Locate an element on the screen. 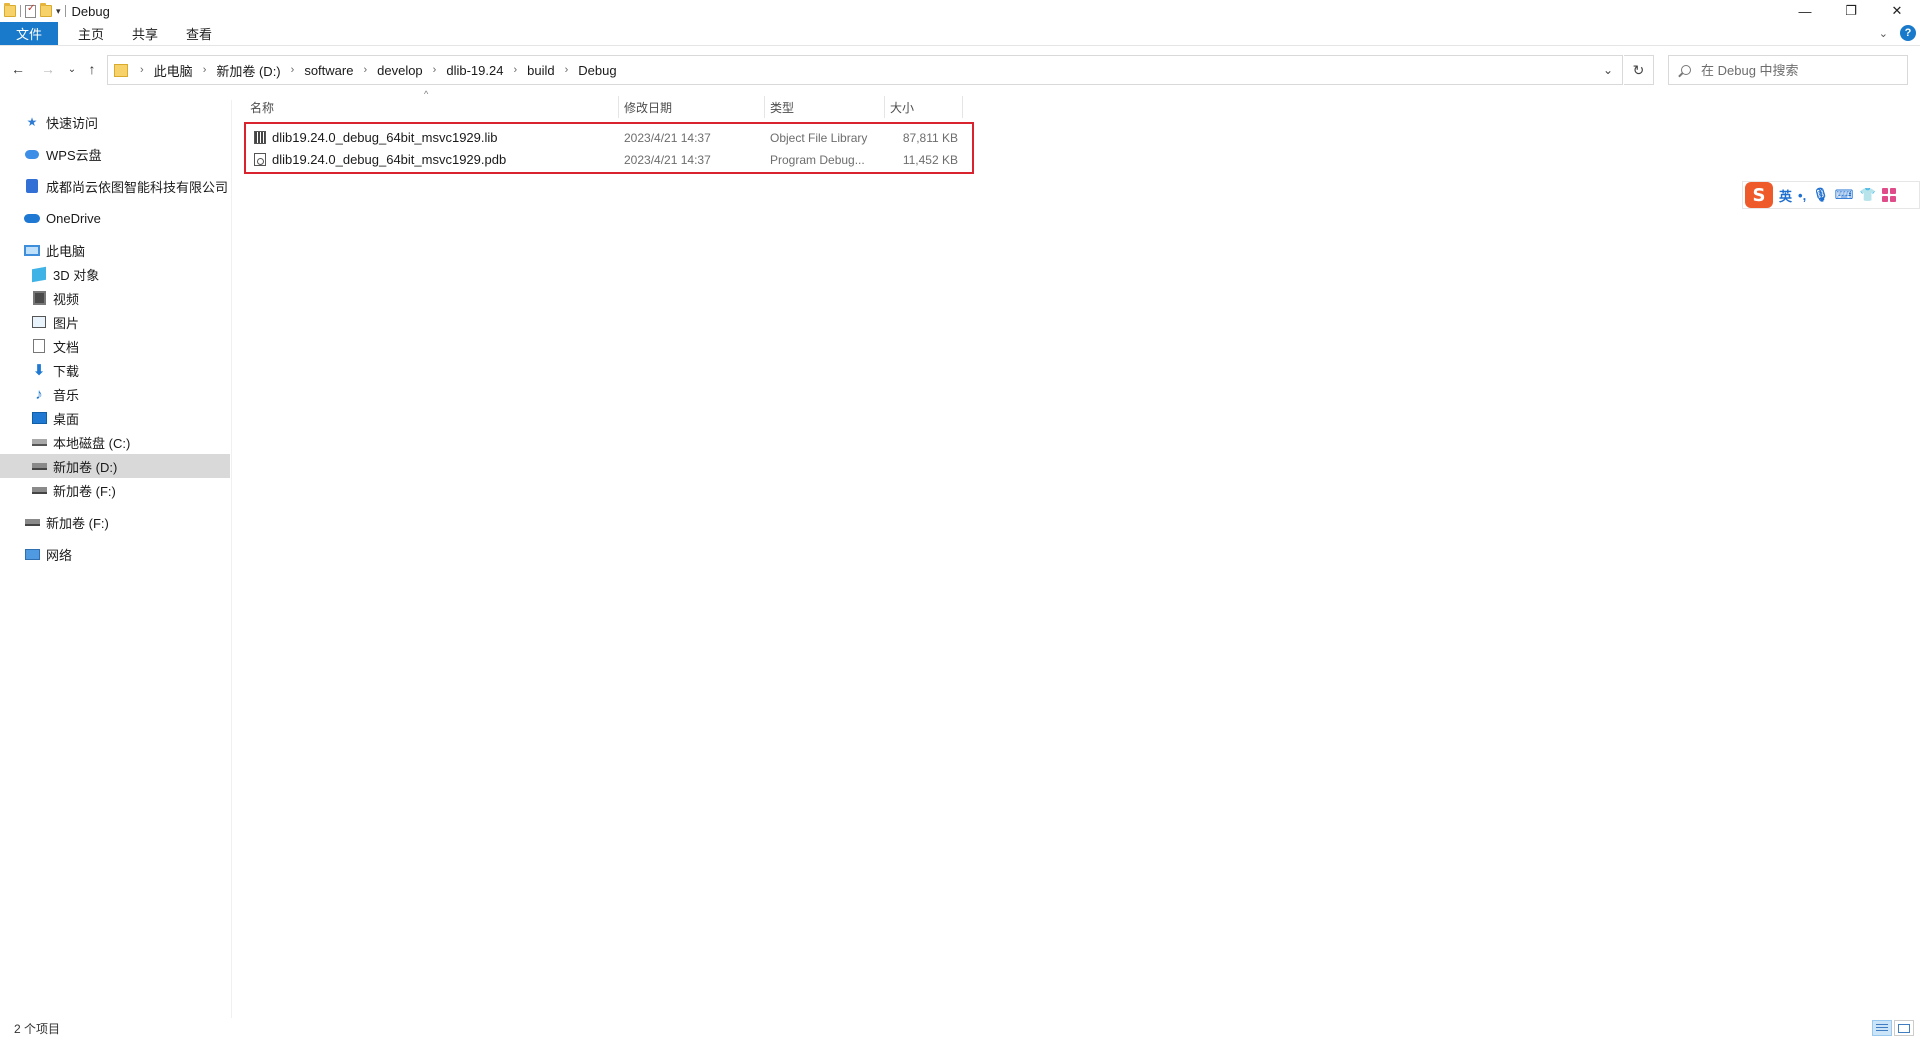 Image resolution: width=1920 pixels, height=1038 pixels. breadcrumb-drive-d: 新加卷 (D:) is located at coordinates (248, 70).